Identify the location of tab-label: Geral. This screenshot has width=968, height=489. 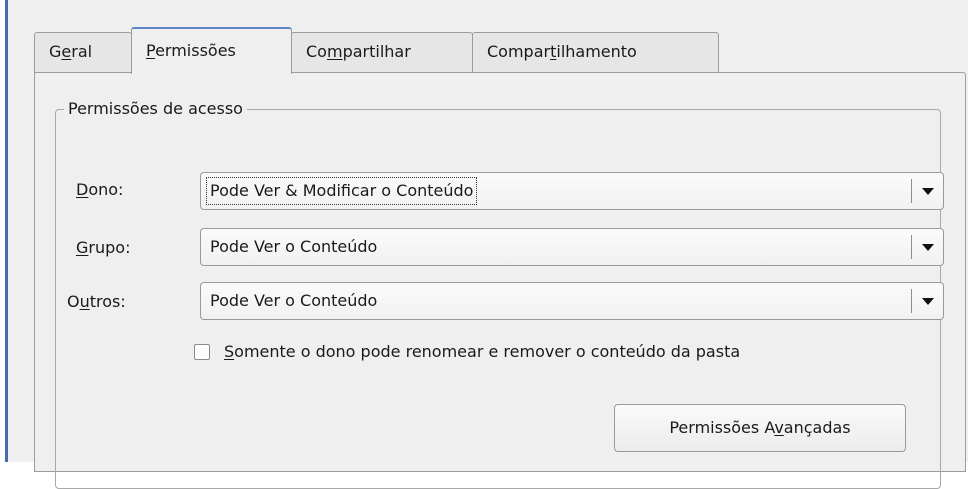
(71, 51).